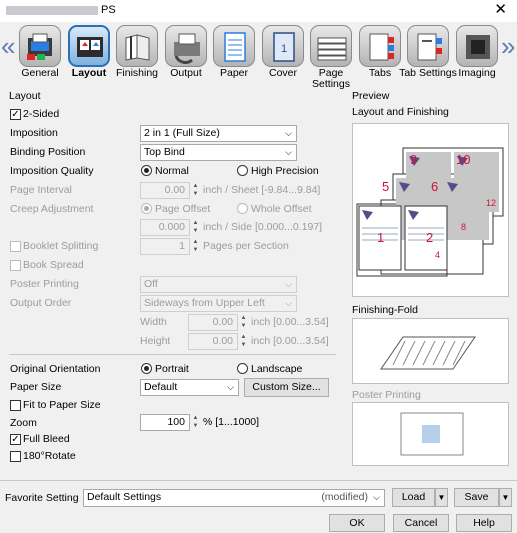 The width and height of the screenshot is (517, 533). Describe the element at coordinates (44, 284) in the screenshot. I see `poster-printing-label: Poster Printing` at that location.